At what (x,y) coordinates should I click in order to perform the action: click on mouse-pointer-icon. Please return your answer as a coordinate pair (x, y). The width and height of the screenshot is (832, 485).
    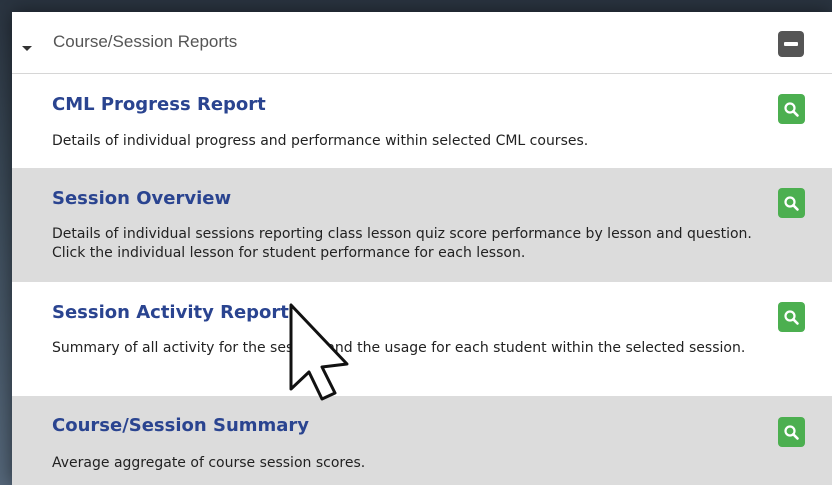
    Looking at the image, I should click on (319, 352).